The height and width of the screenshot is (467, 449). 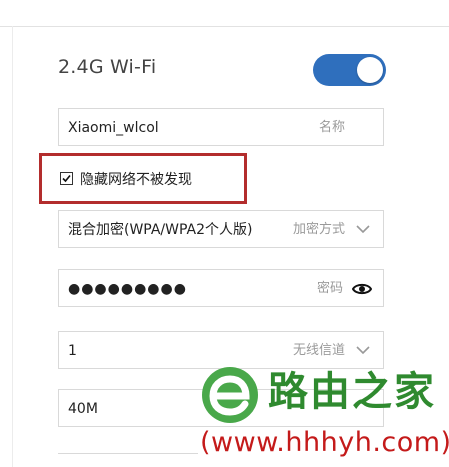 I want to click on wifi-name-field: Xiaomi_wlcol 名称, so click(x=221, y=127).